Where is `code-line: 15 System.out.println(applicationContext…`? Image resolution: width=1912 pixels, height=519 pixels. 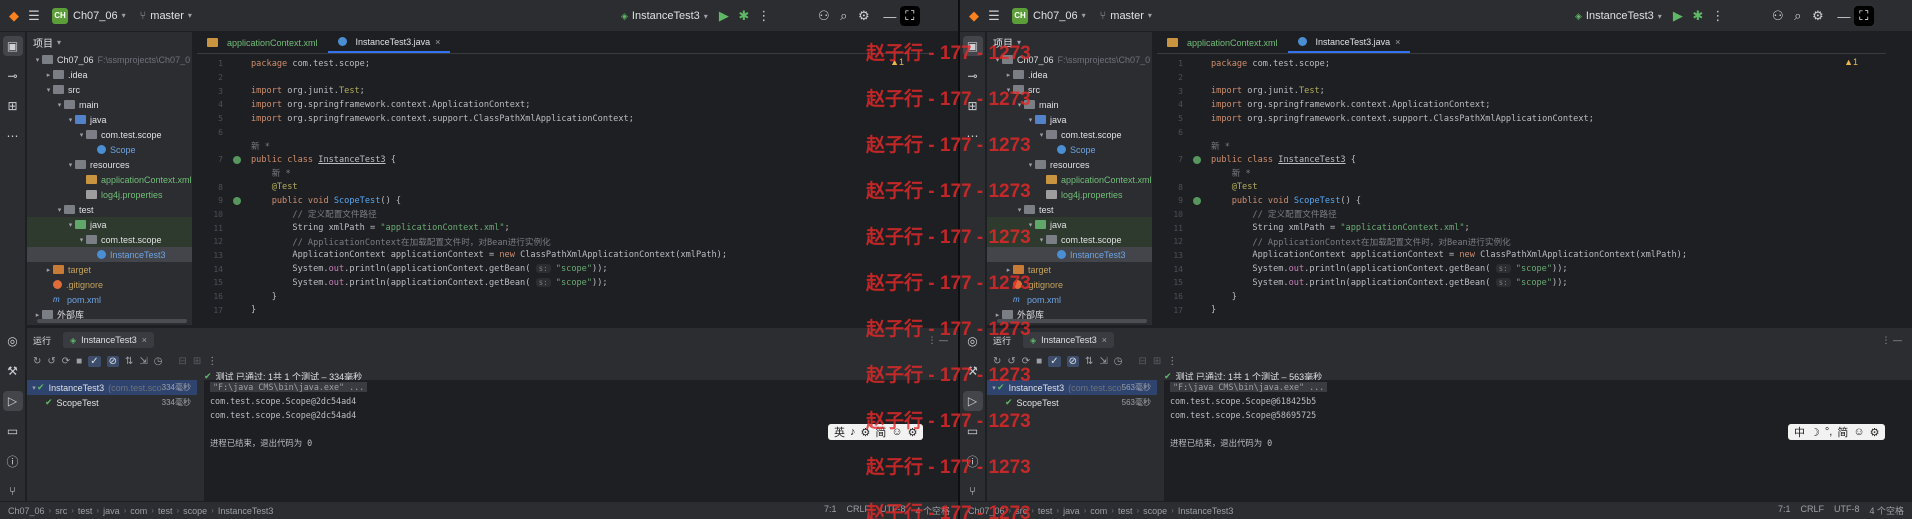 code-line: 15 System.out.println(applicationContext… is located at coordinates (1521, 283).